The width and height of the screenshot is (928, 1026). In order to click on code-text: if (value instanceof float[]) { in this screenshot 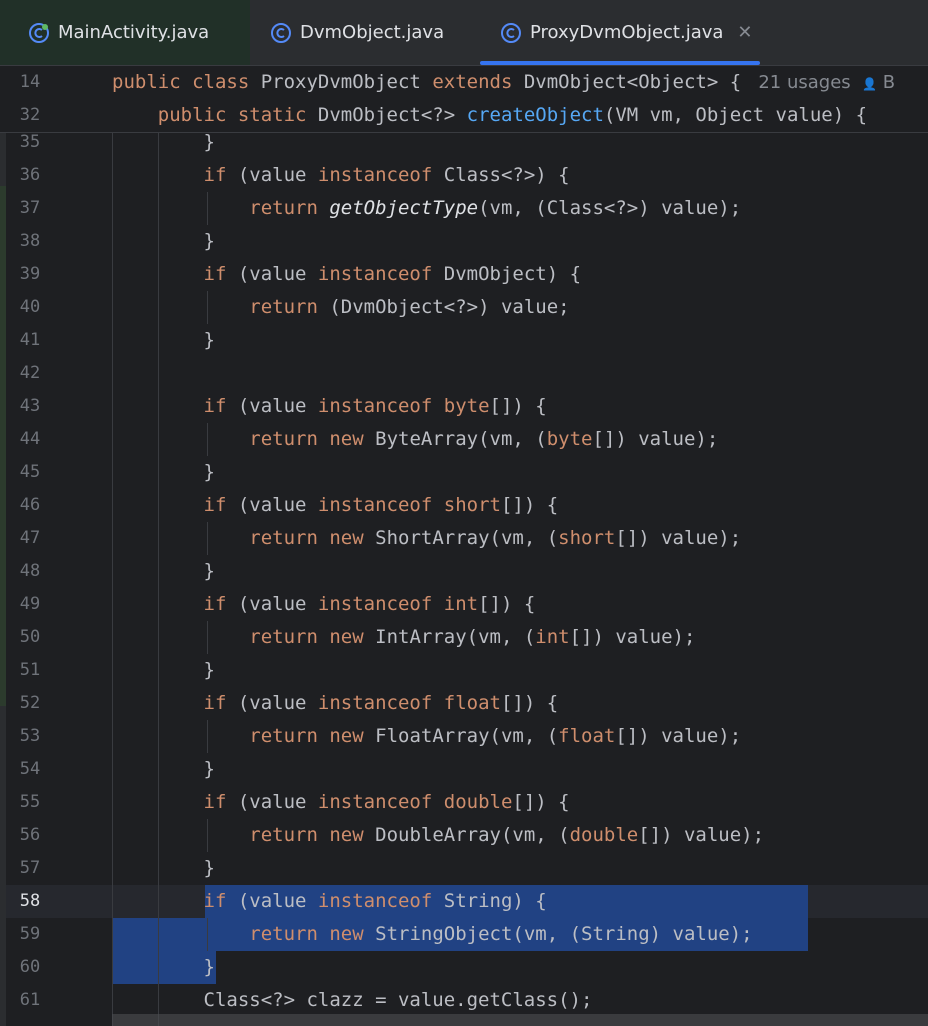, I will do `click(381, 703)`.